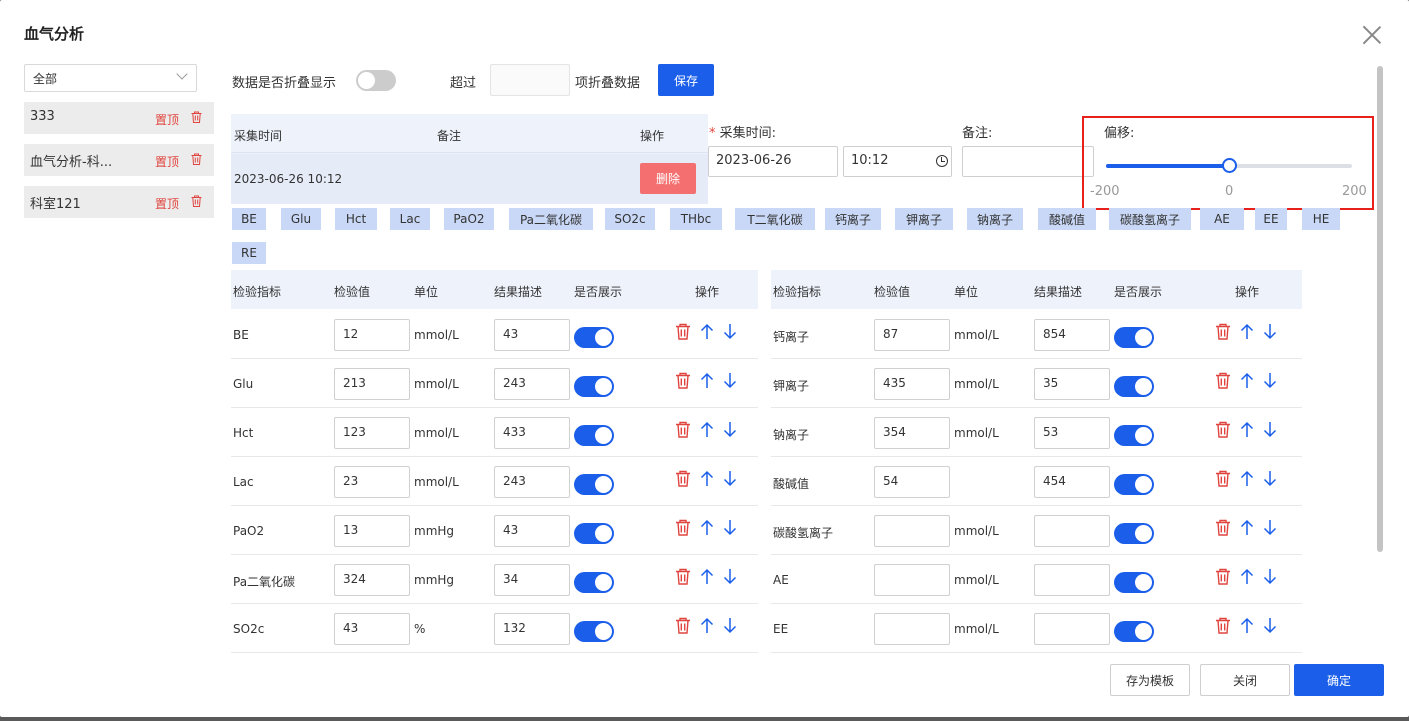 Image resolution: width=1409 pixels, height=721 pixels. I want to click on value-input: 123, so click(372, 433).